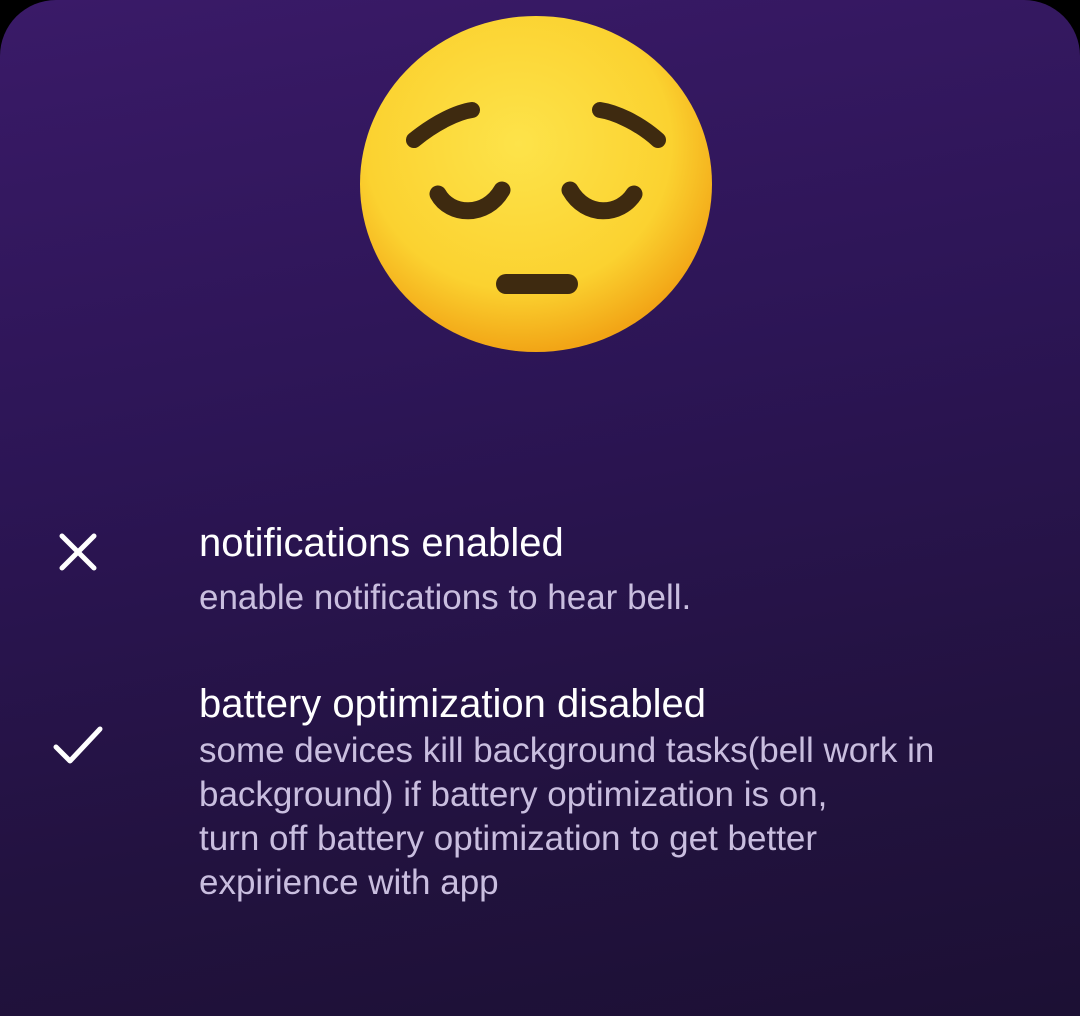 This screenshot has height=1016, width=1080. I want to click on notifications-description: enable notifications to hear bell., so click(445, 597).